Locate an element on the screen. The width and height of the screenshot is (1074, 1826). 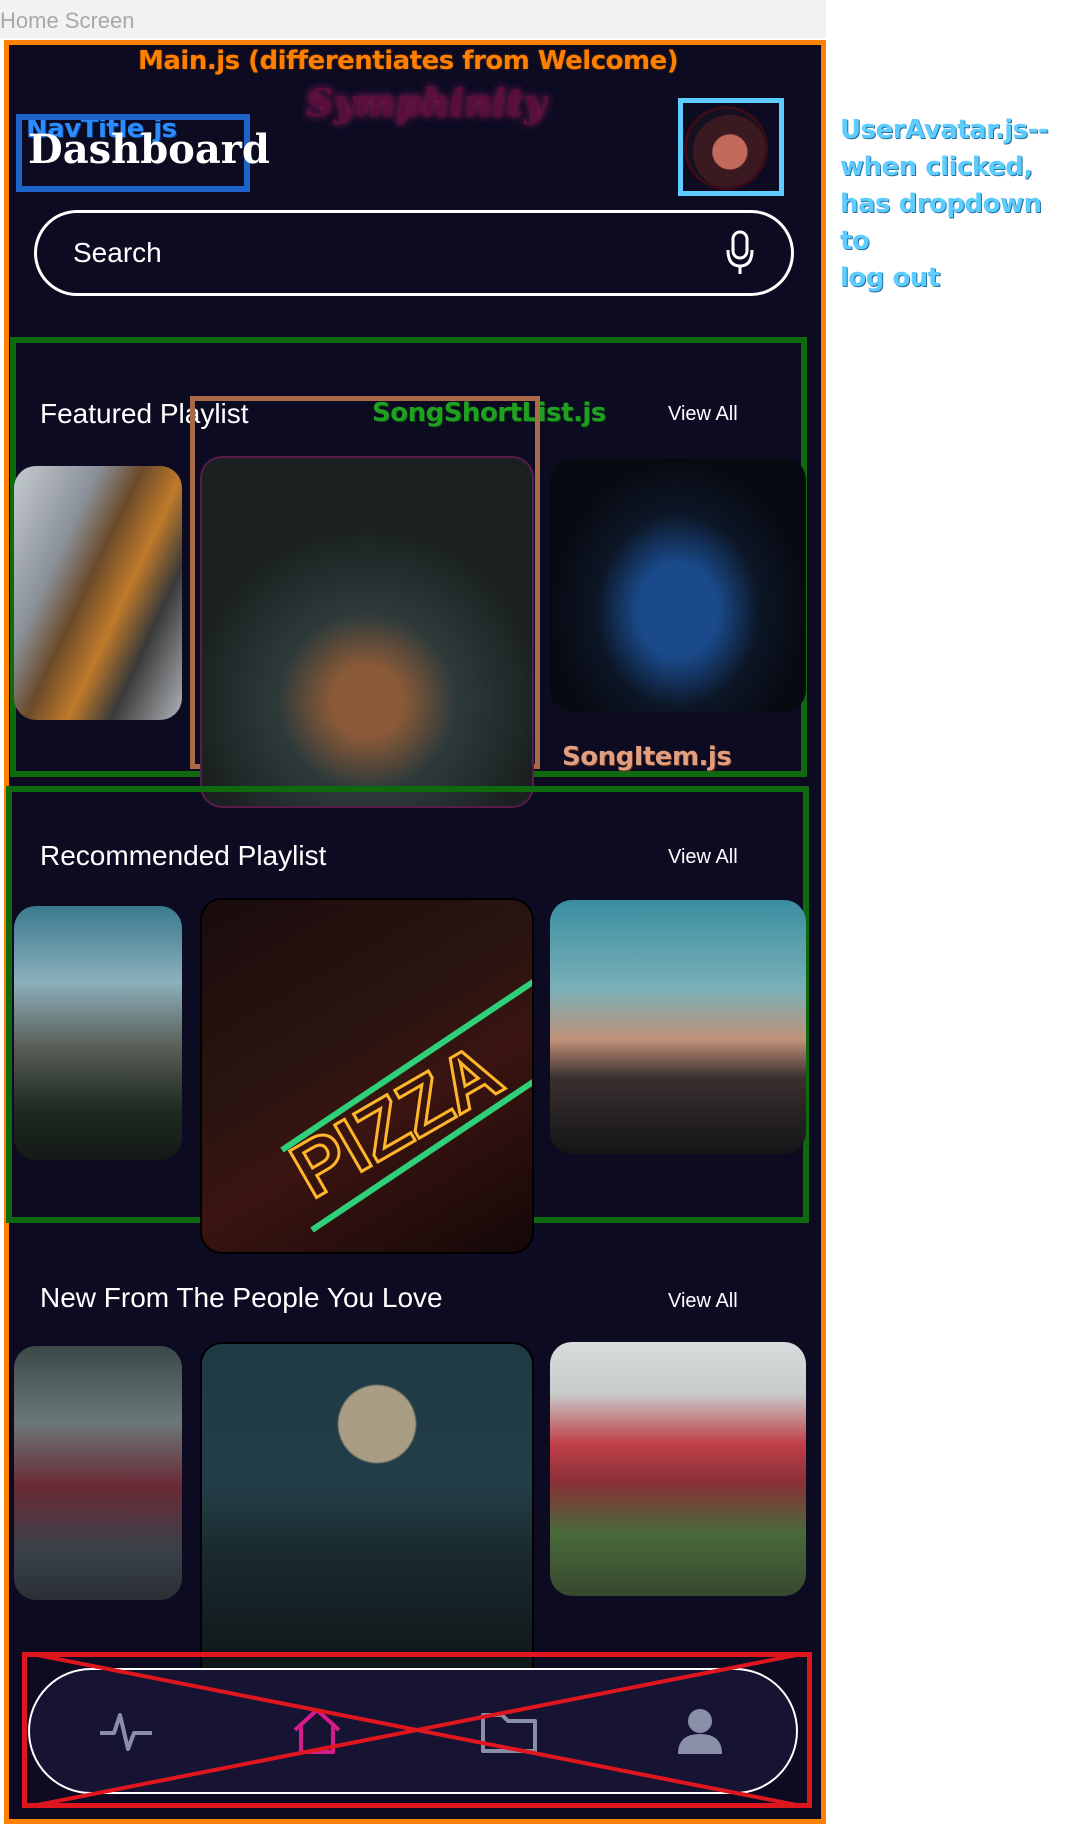
view-all-featured: View All is located at coordinates (703, 414).